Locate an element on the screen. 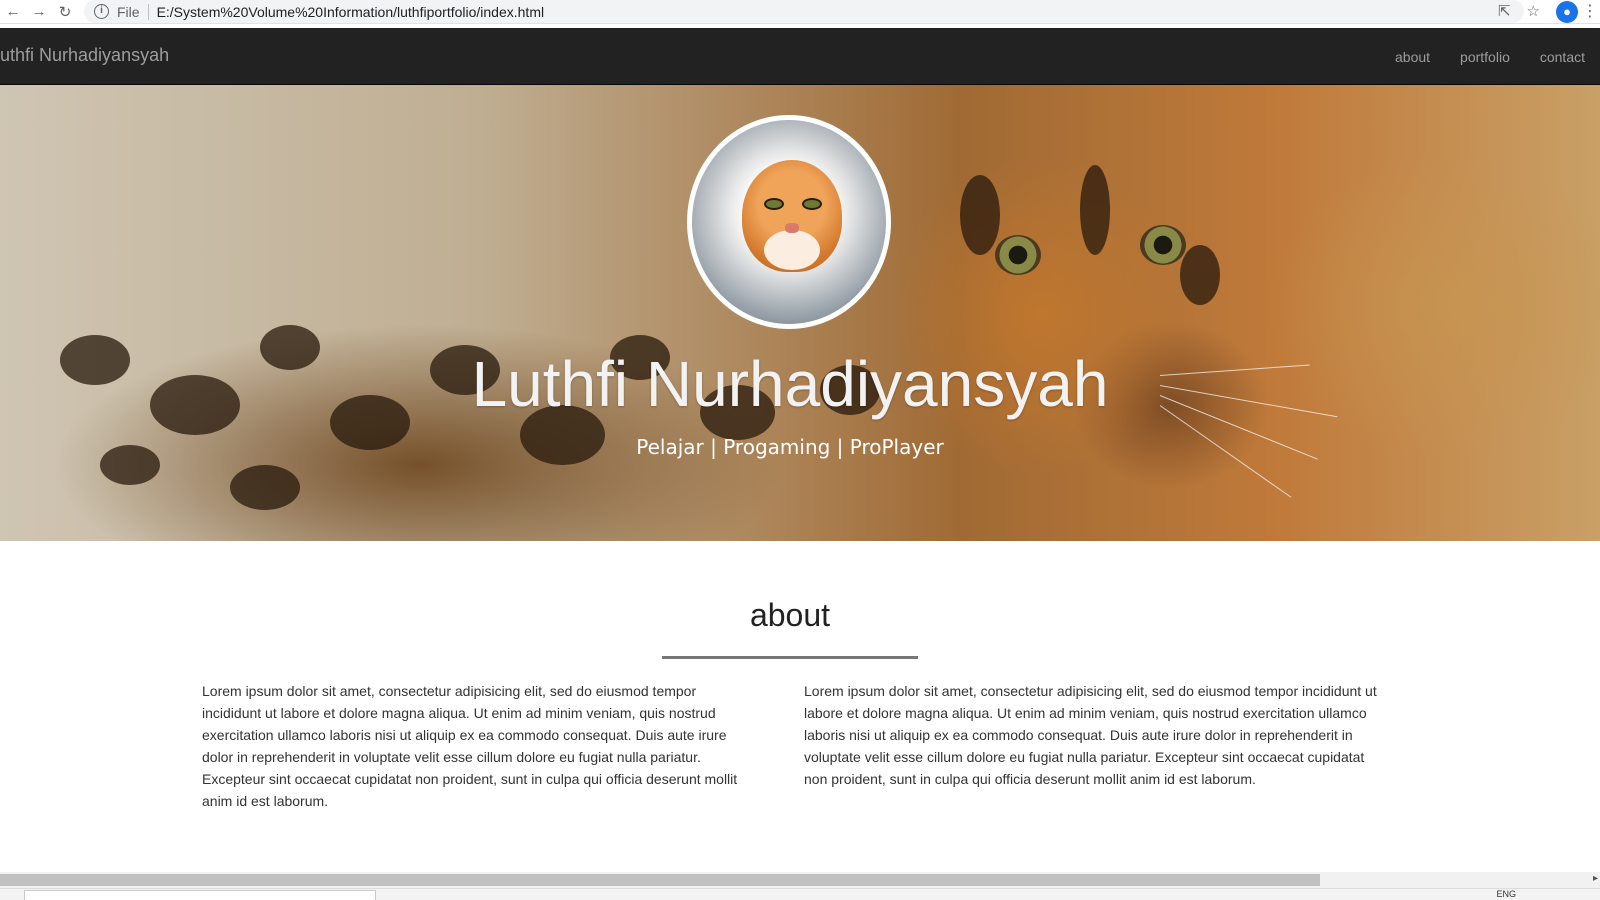 This screenshot has height=900, width=1600. os-taskbar: ENG is located at coordinates (800, 894).